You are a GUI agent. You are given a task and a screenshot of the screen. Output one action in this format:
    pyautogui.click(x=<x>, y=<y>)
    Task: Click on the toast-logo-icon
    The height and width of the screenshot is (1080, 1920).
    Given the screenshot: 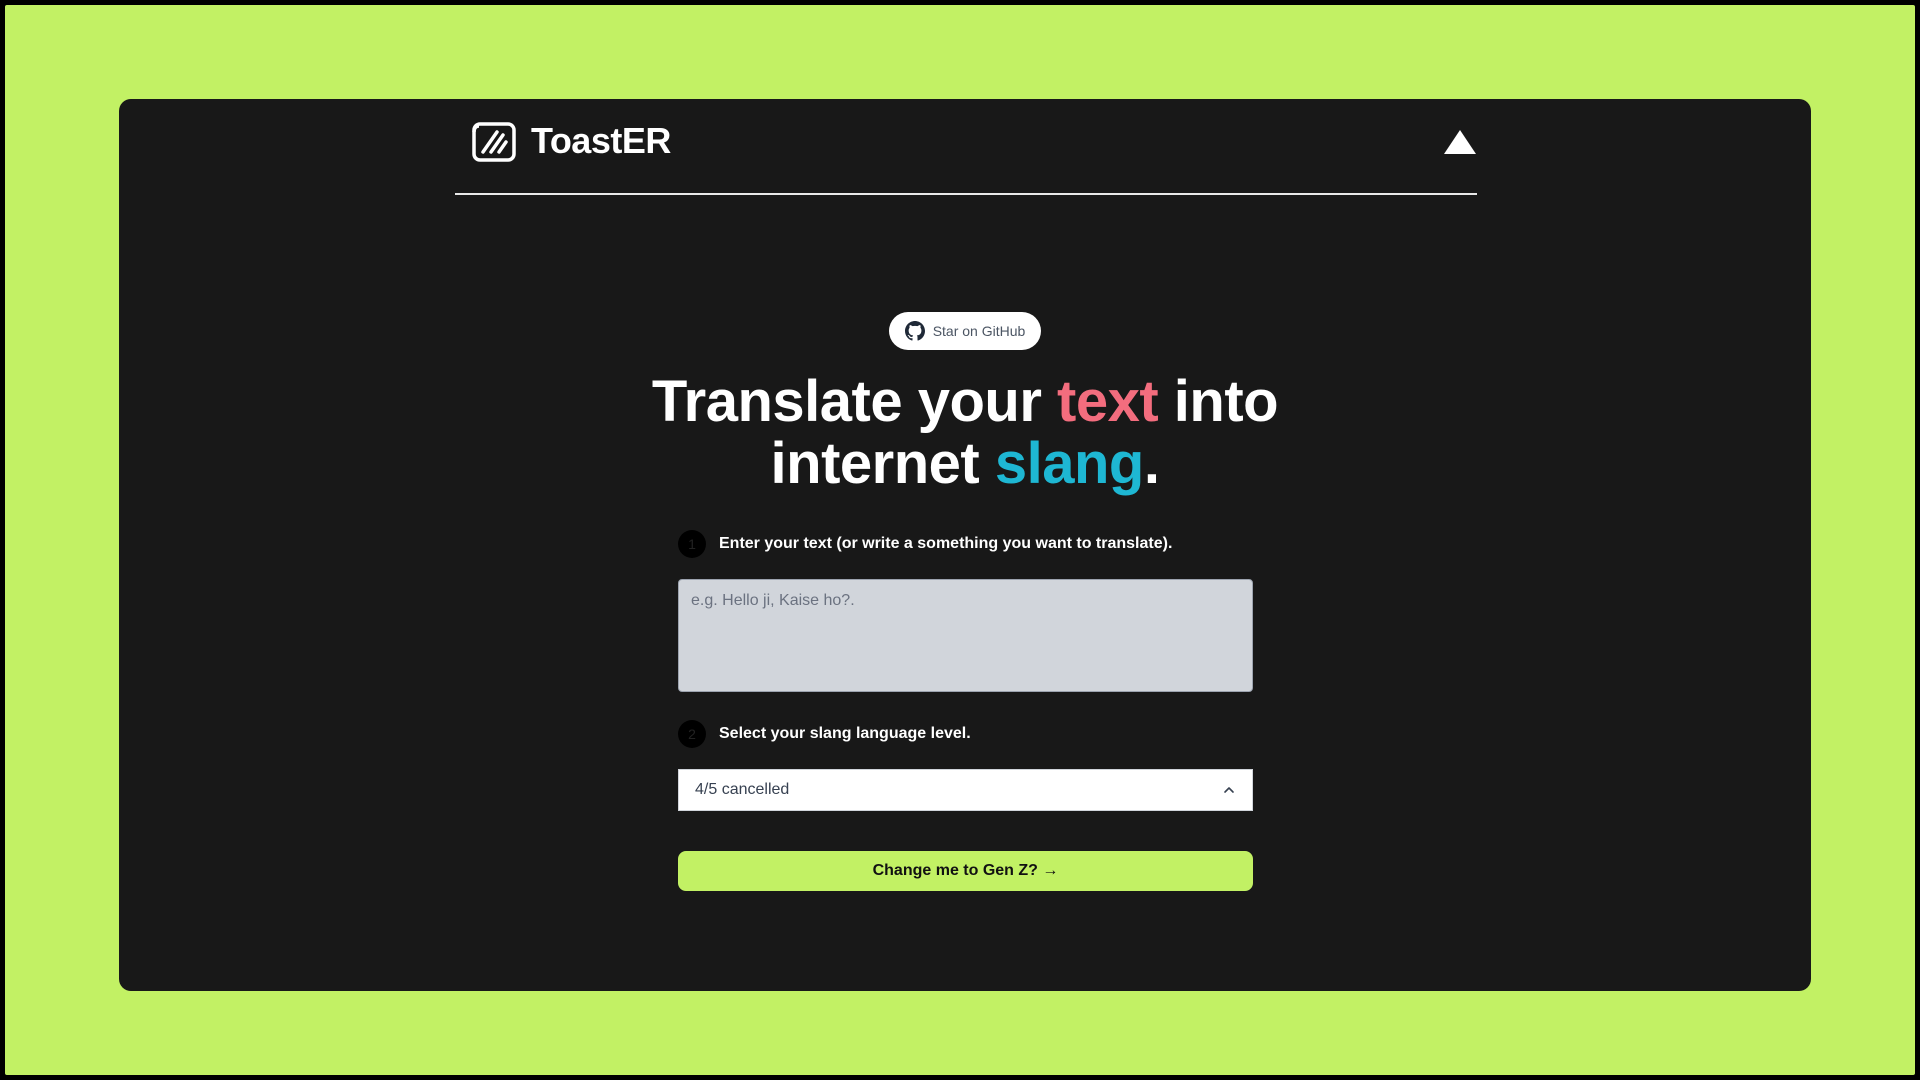 What is the action you would take?
    pyautogui.click(x=494, y=141)
    